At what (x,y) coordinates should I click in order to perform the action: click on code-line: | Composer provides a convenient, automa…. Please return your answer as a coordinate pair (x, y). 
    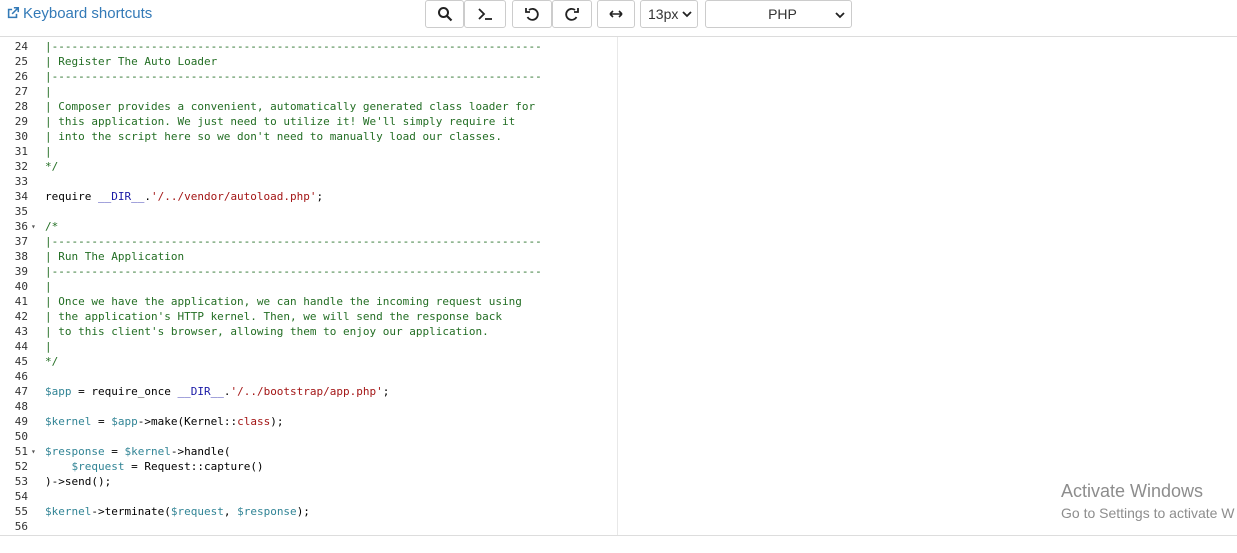
    Looking at the image, I should click on (290, 106).